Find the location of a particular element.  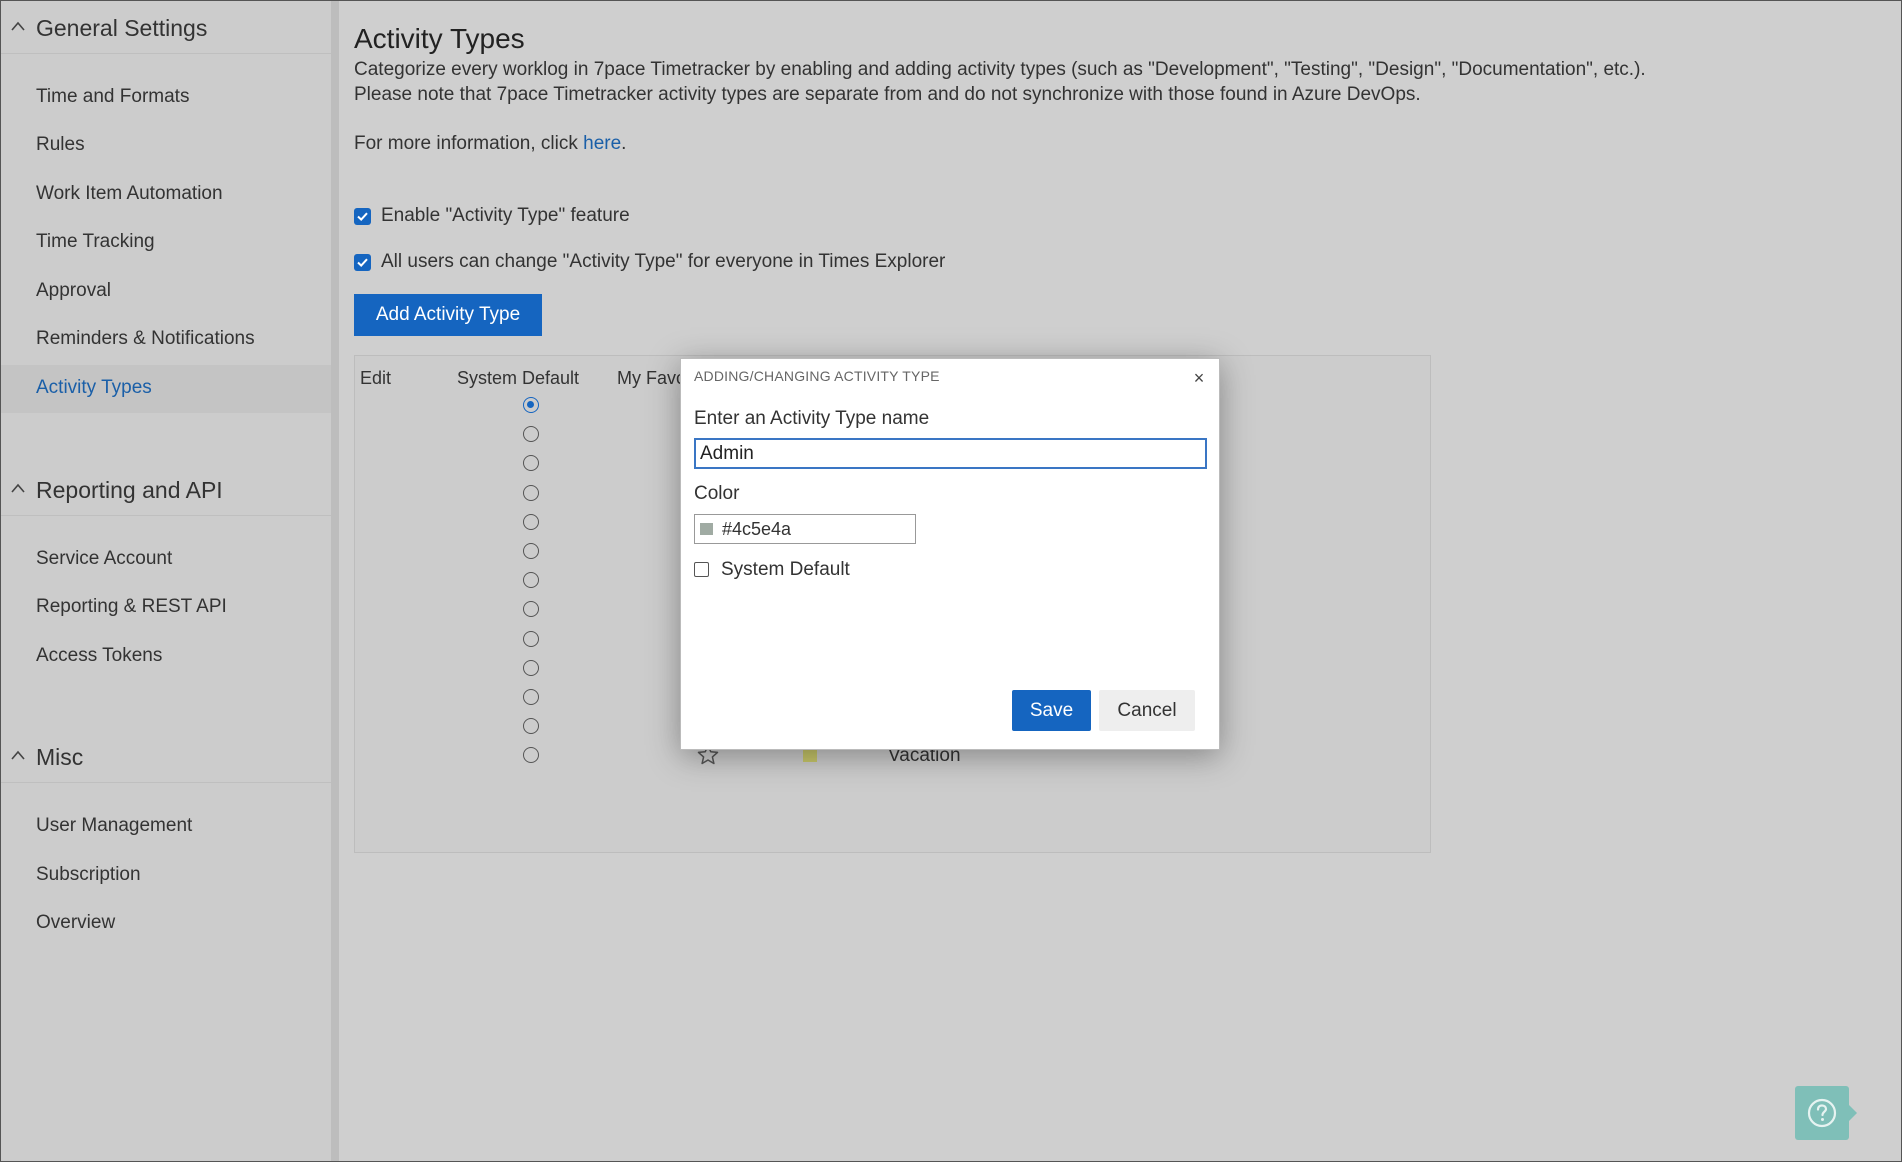

sidebar-item-user-management: User Management is located at coordinates (166, 827).